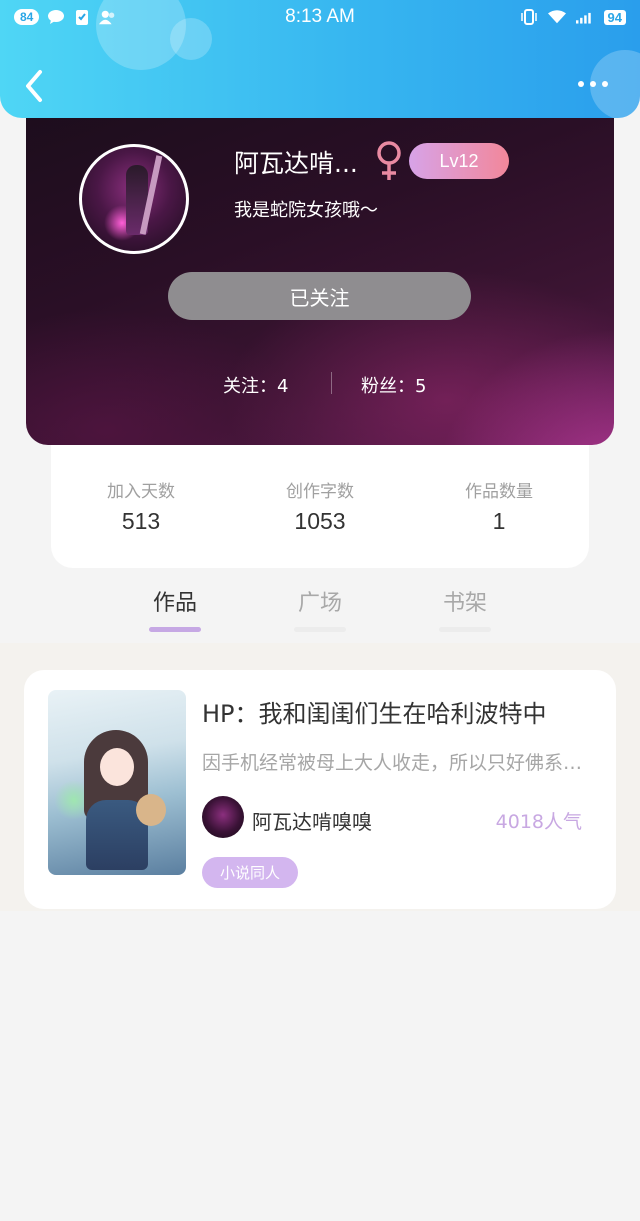 This screenshot has height=1221, width=640. What do you see at coordinates (393, 385) in the screenshot?
I see `fans-count: 粉丝：5` at bounding box center [393, 385].